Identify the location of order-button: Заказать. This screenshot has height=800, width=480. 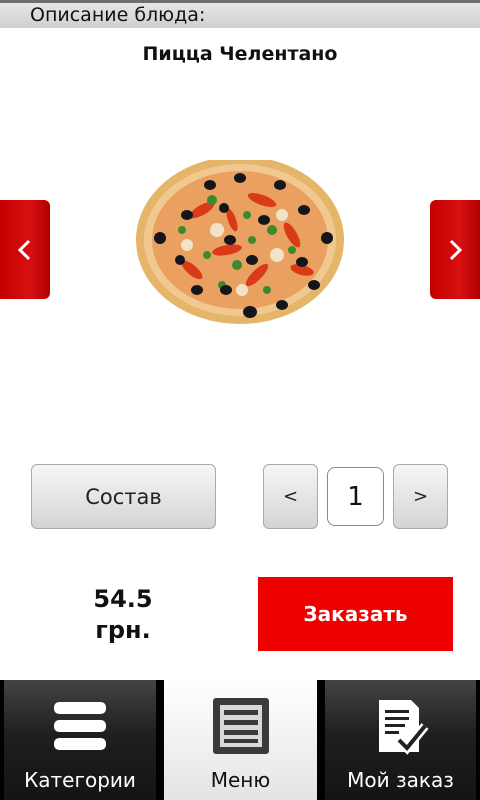
(355, 614).